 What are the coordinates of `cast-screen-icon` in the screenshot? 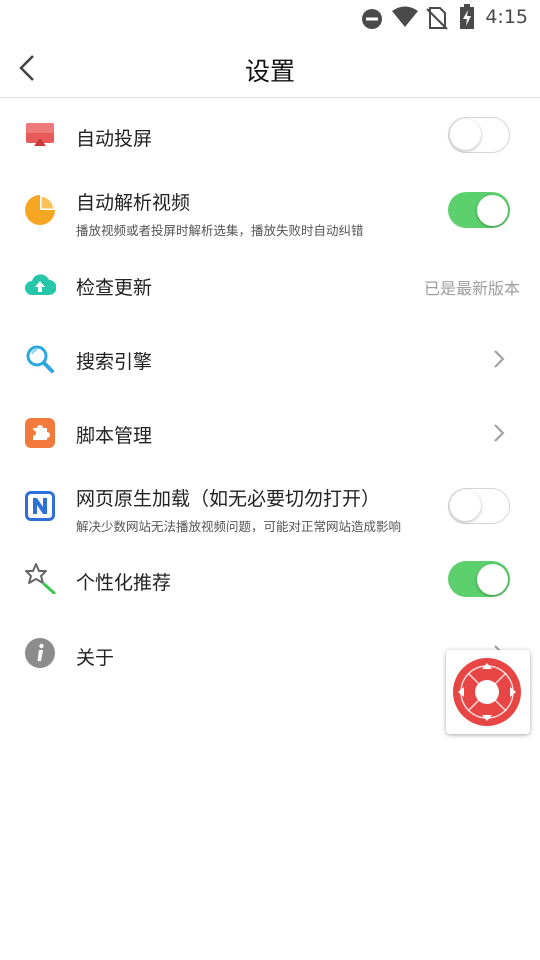 It's located at (40, 134).